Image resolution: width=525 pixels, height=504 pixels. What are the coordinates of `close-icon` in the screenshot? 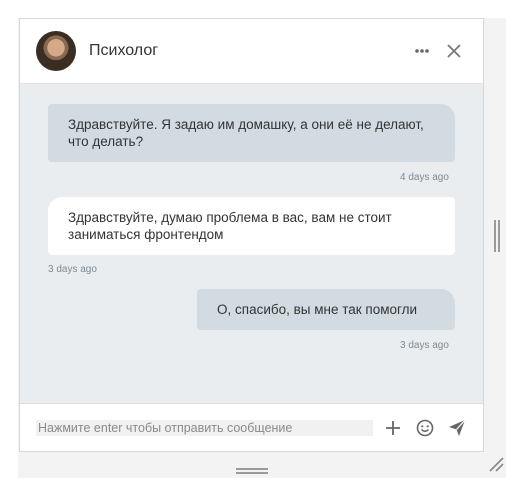 It's located at (454, 51).